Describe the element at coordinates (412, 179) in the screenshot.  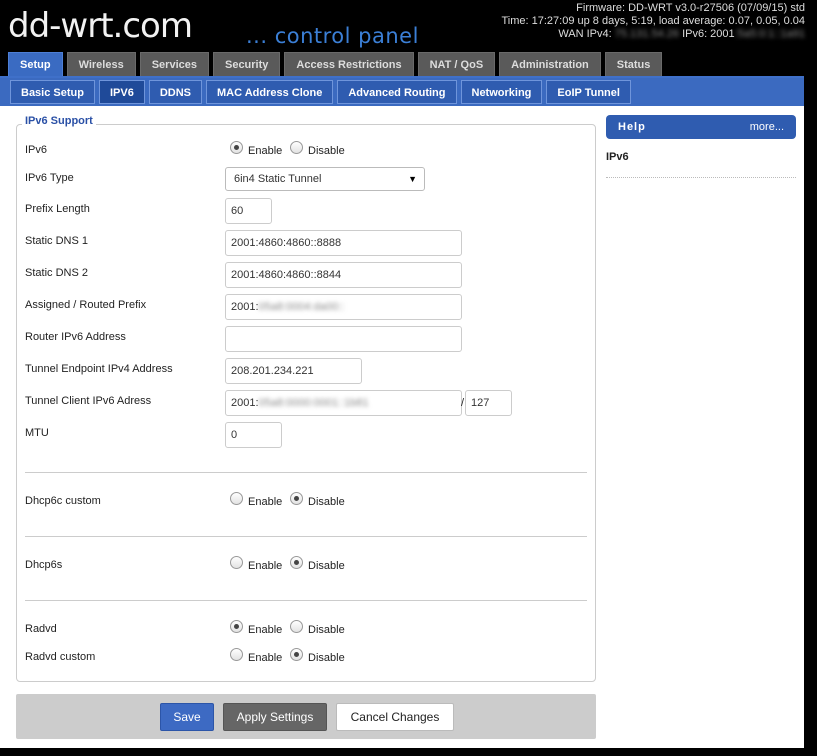
I see `chevron-down-icon: ▼` at that location.